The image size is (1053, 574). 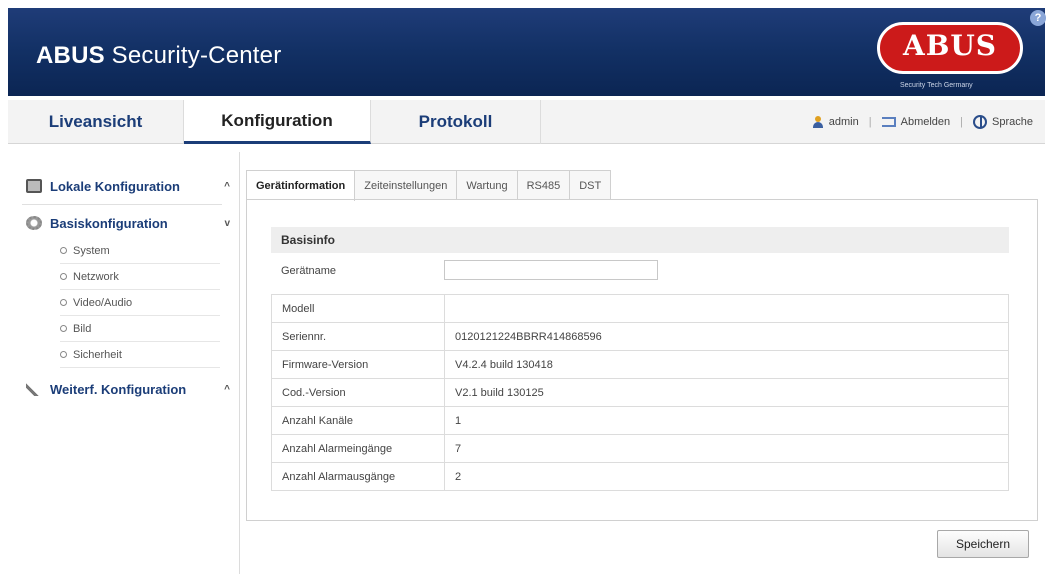 I want to click on user-controls: admin | Abmelden | Sprache, so click(x=922, y=122).